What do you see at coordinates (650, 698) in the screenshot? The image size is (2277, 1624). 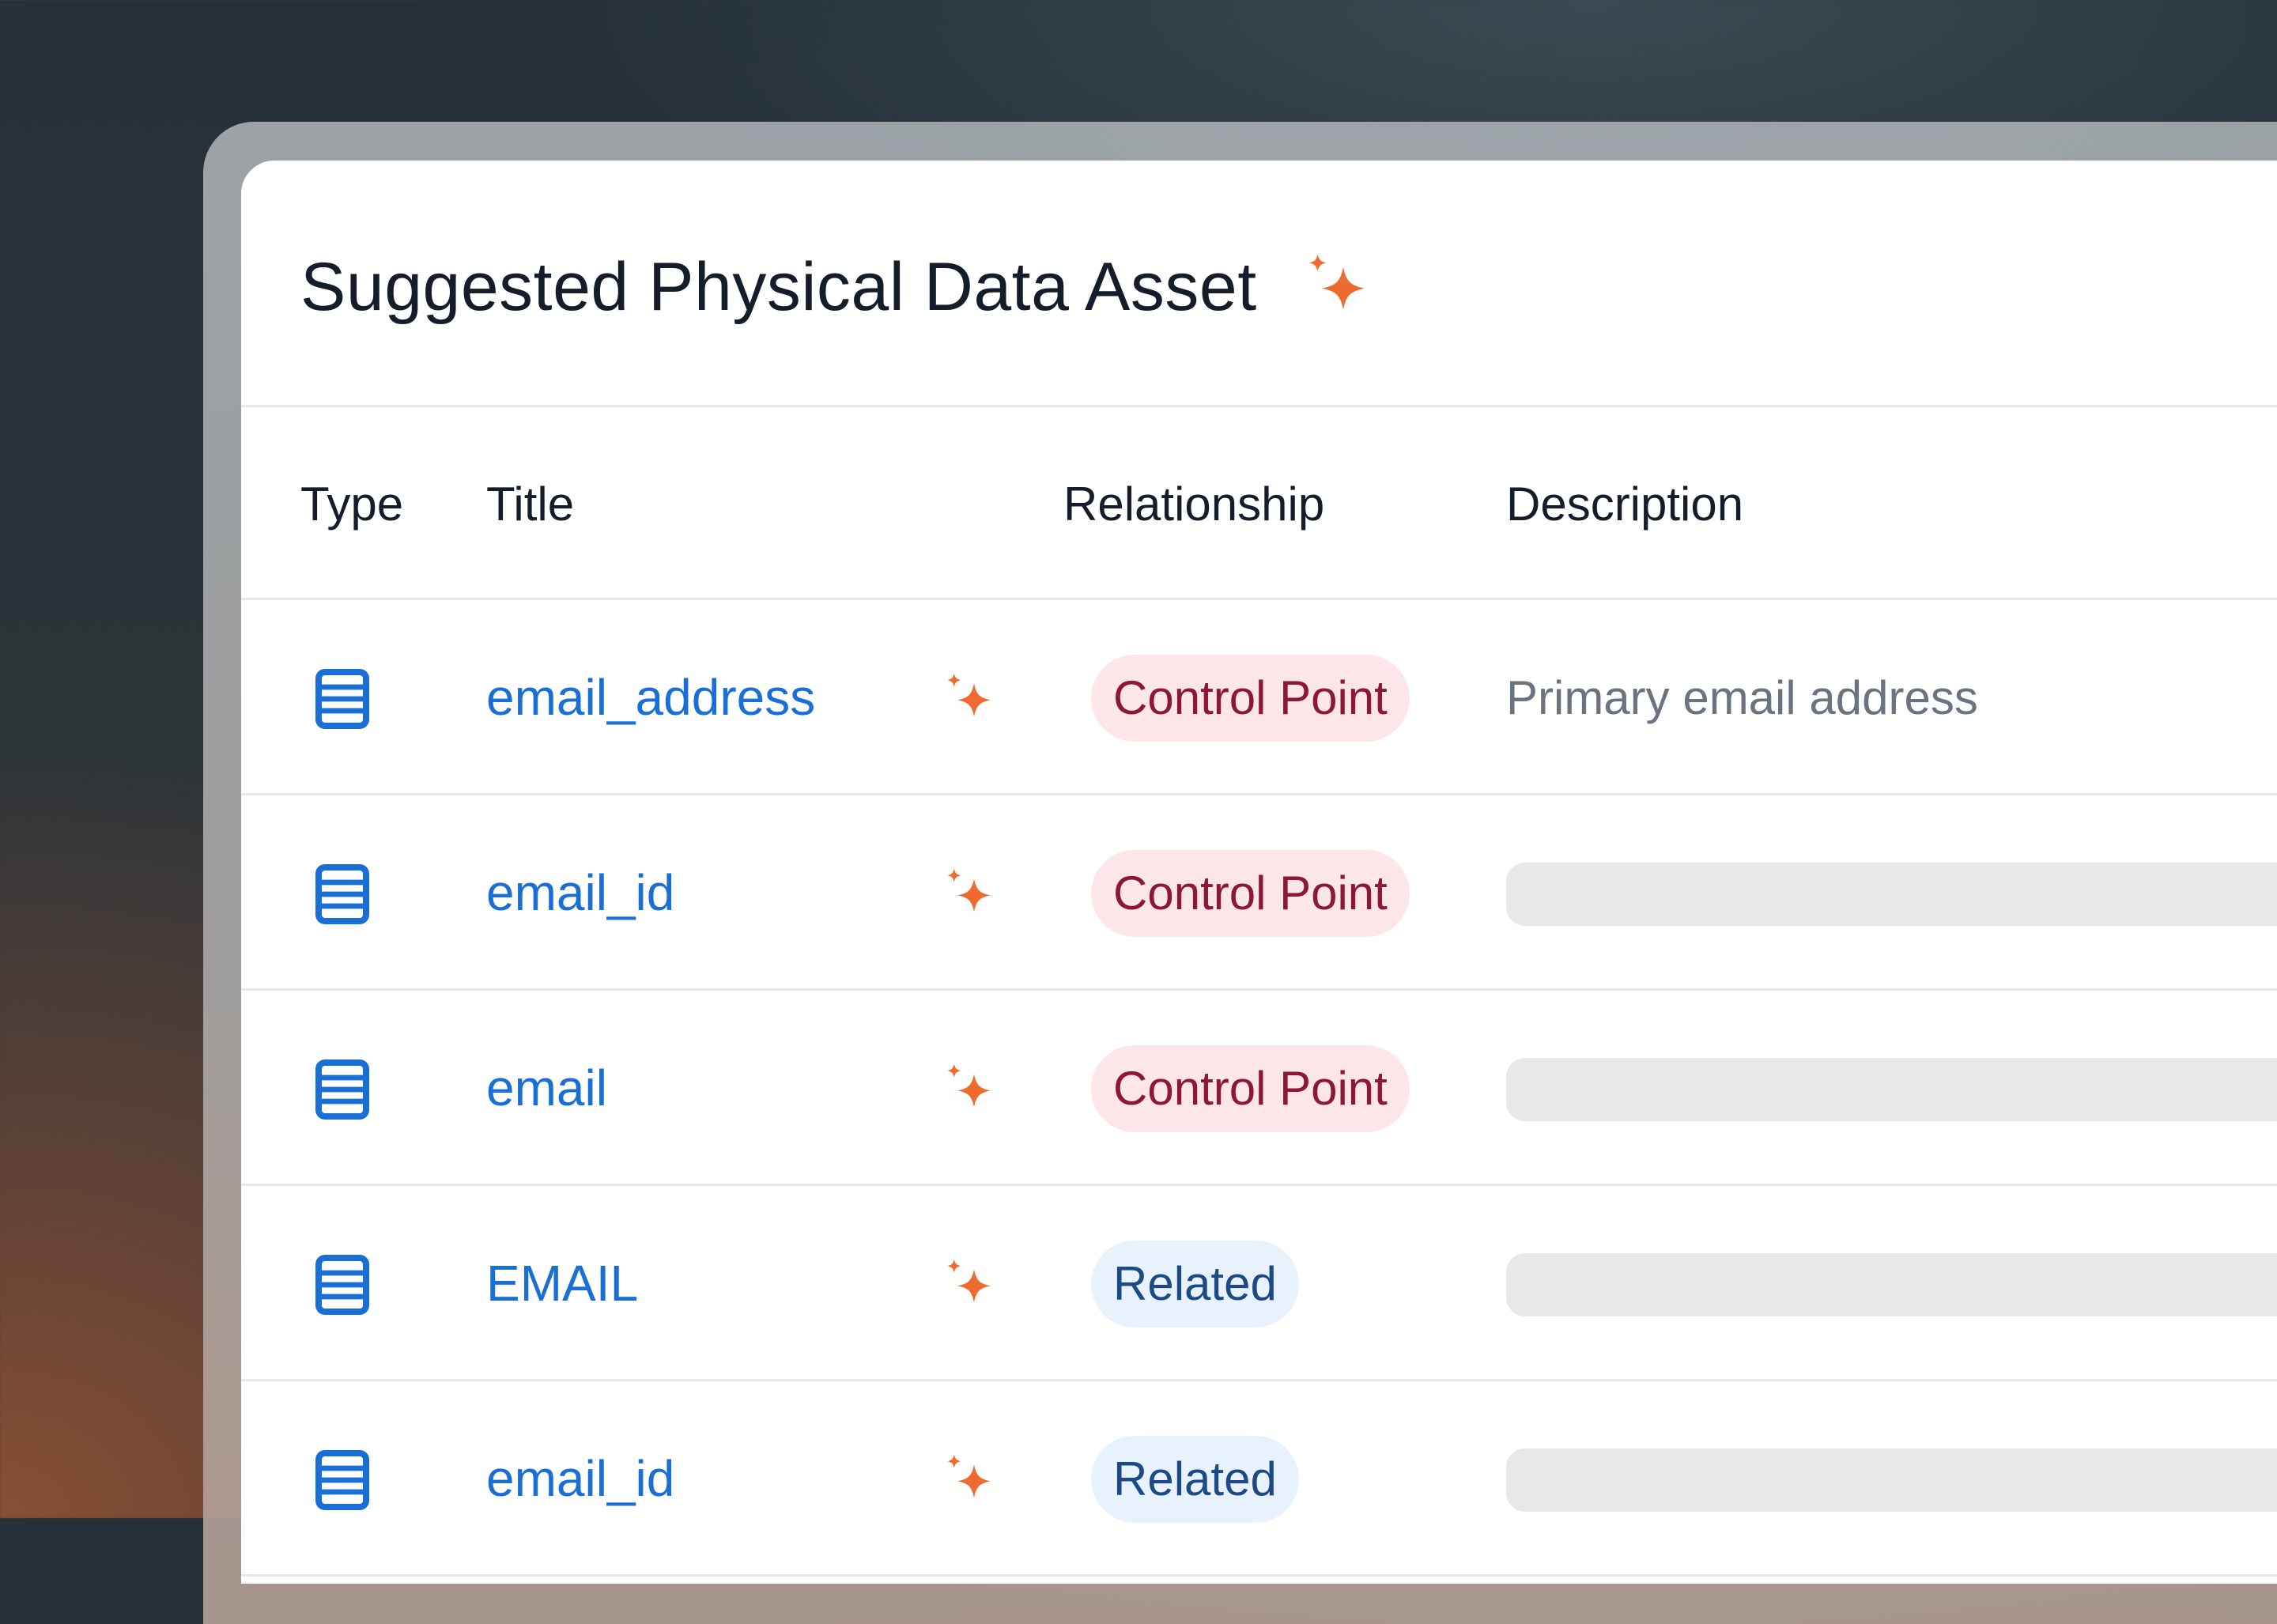 I see `asset-title-link: email_address` at bounding box center [650, 698].